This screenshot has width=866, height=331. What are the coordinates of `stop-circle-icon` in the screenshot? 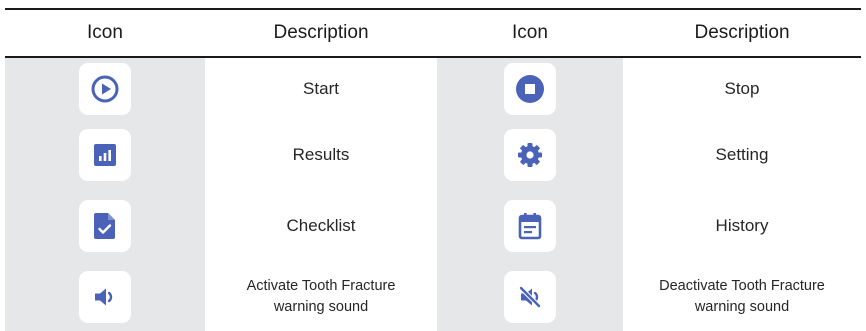 It's located at (530, 89).